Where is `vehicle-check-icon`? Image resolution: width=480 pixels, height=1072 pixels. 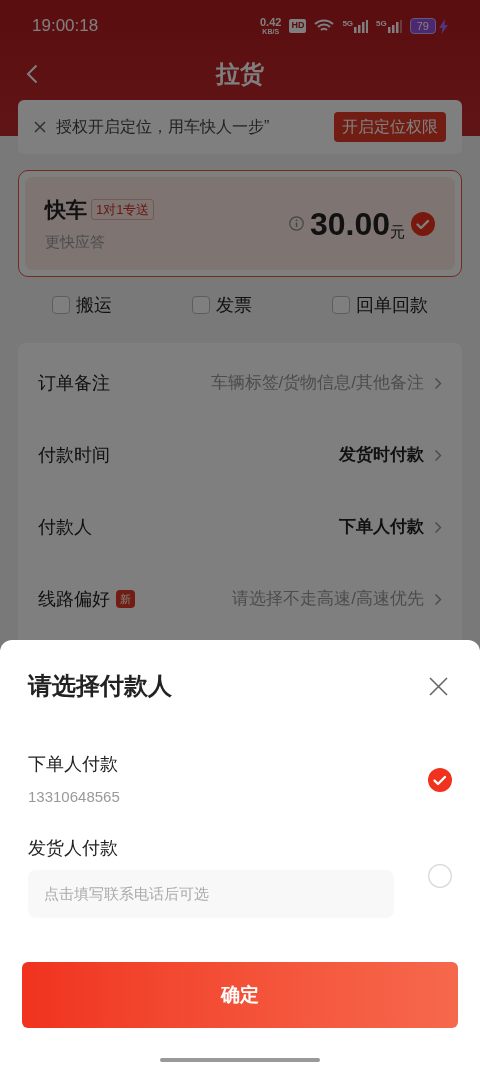
vehicle-check-icon is located at coordinates (423, 223).